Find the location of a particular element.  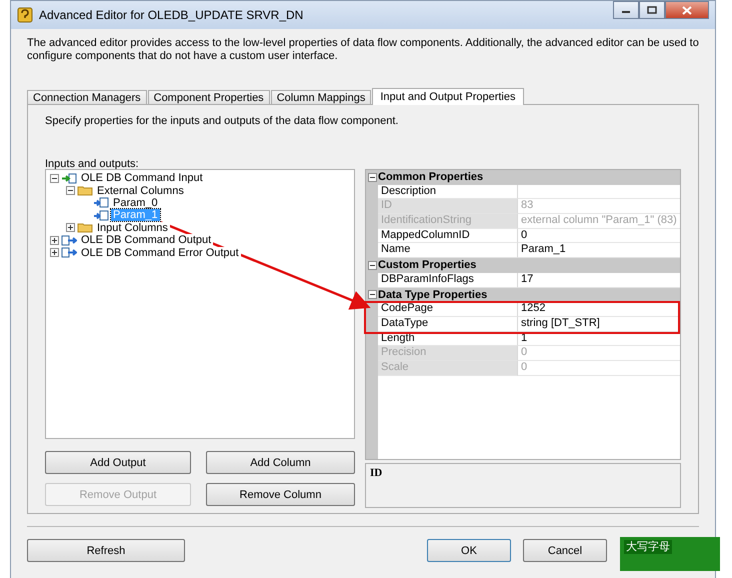

tree-item: External Columns is located at coordinates (140, 190).